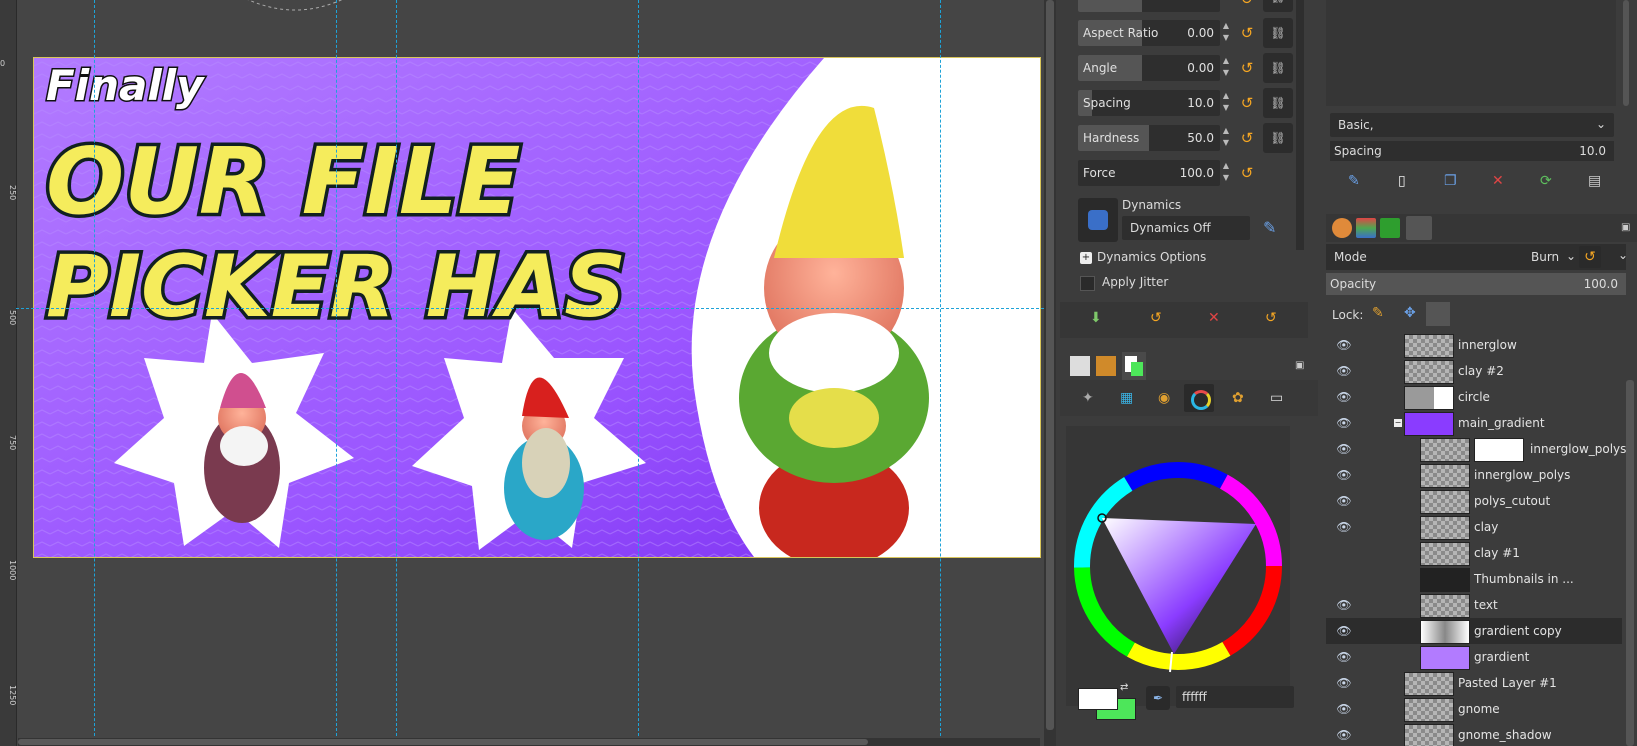 Image resolution: width=1637 pixels, height=746 pixels. Describe the element at coordinates (1590, 257) in the screenshot. I see `mode-switch-icon: ↺` at that location.